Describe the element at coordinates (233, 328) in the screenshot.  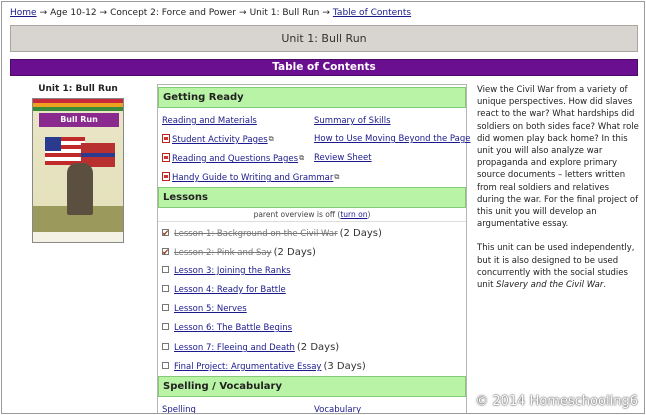
I see `lesson-link: Lesson 6: The Battle Begins` at that location.